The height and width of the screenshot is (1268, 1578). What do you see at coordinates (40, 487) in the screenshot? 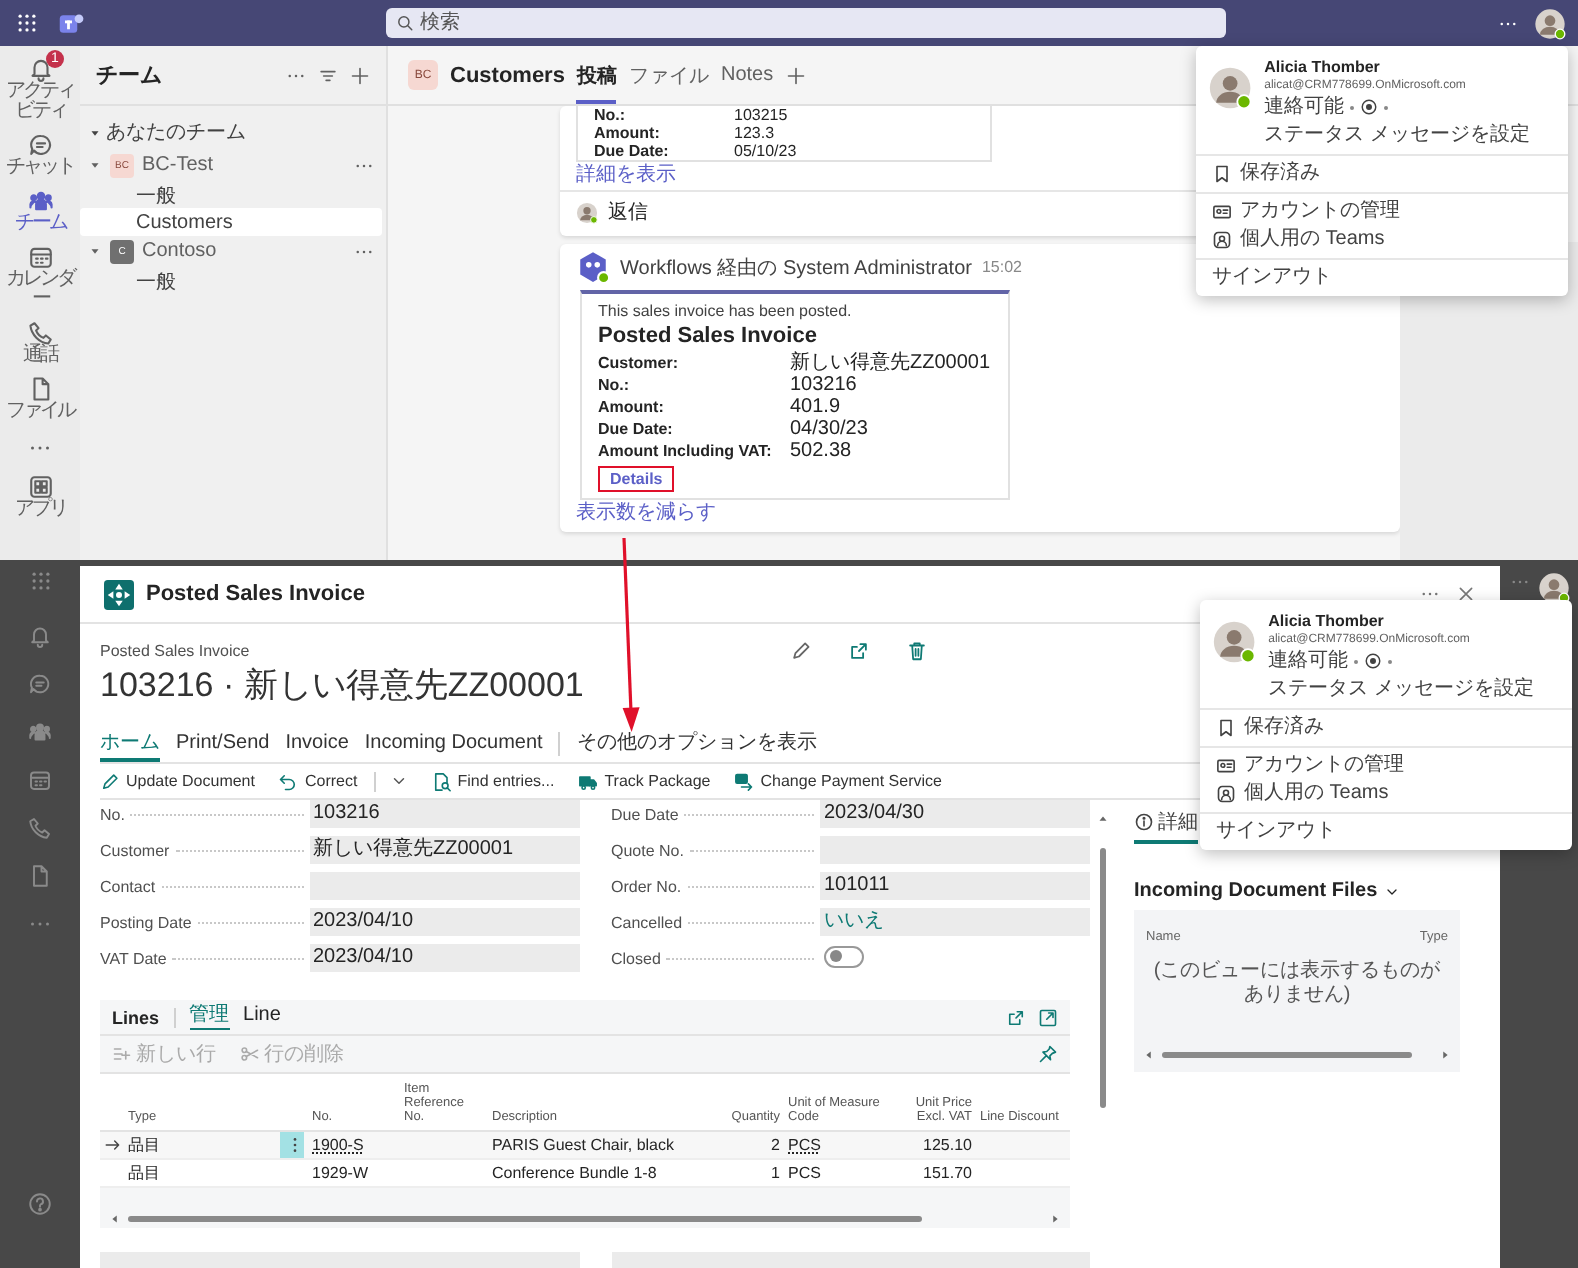
I see `apps-icon` at bounding box center [40, 487].